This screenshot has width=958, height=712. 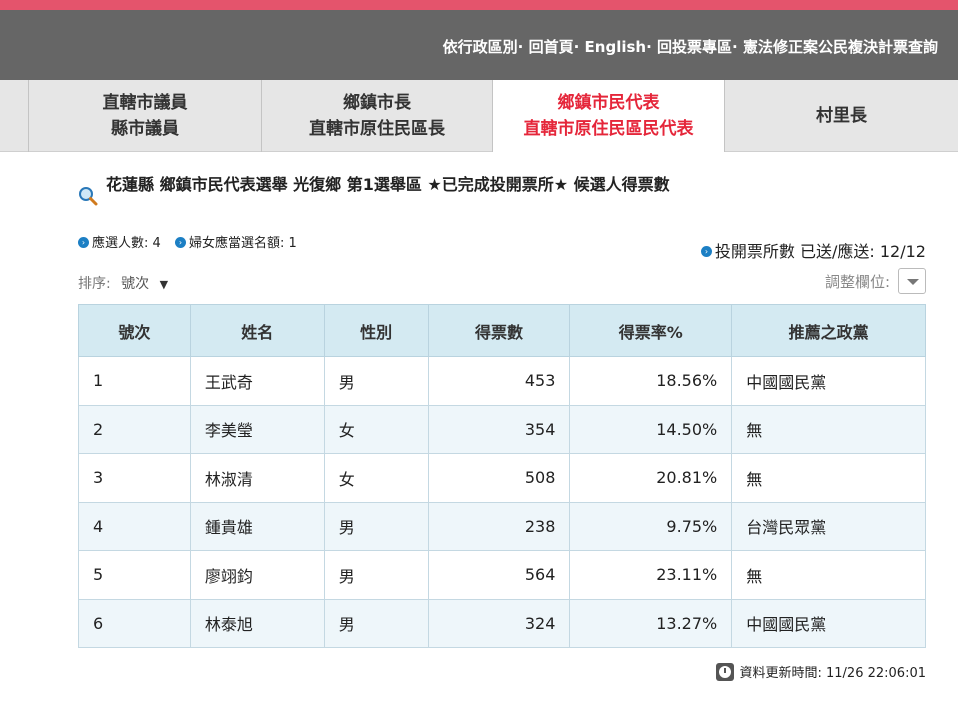 I want to click on column-header-name: 姓名, so click(x=257, y=330).